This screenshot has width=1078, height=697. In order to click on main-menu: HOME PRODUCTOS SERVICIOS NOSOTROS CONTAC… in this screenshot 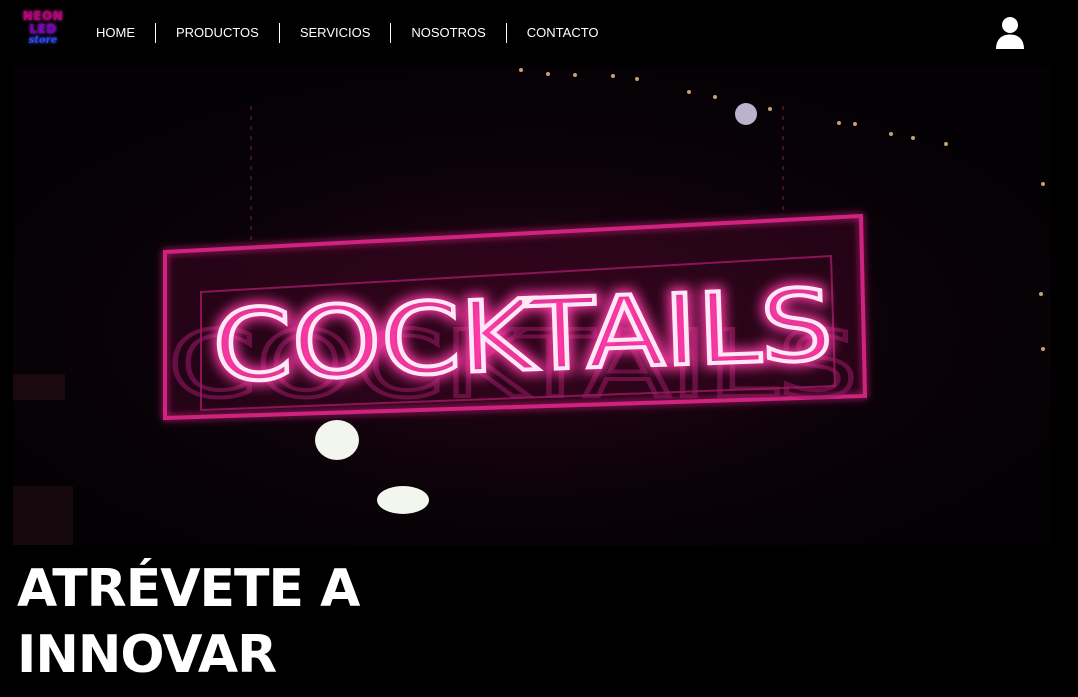, I will do `click(347, 33)`.